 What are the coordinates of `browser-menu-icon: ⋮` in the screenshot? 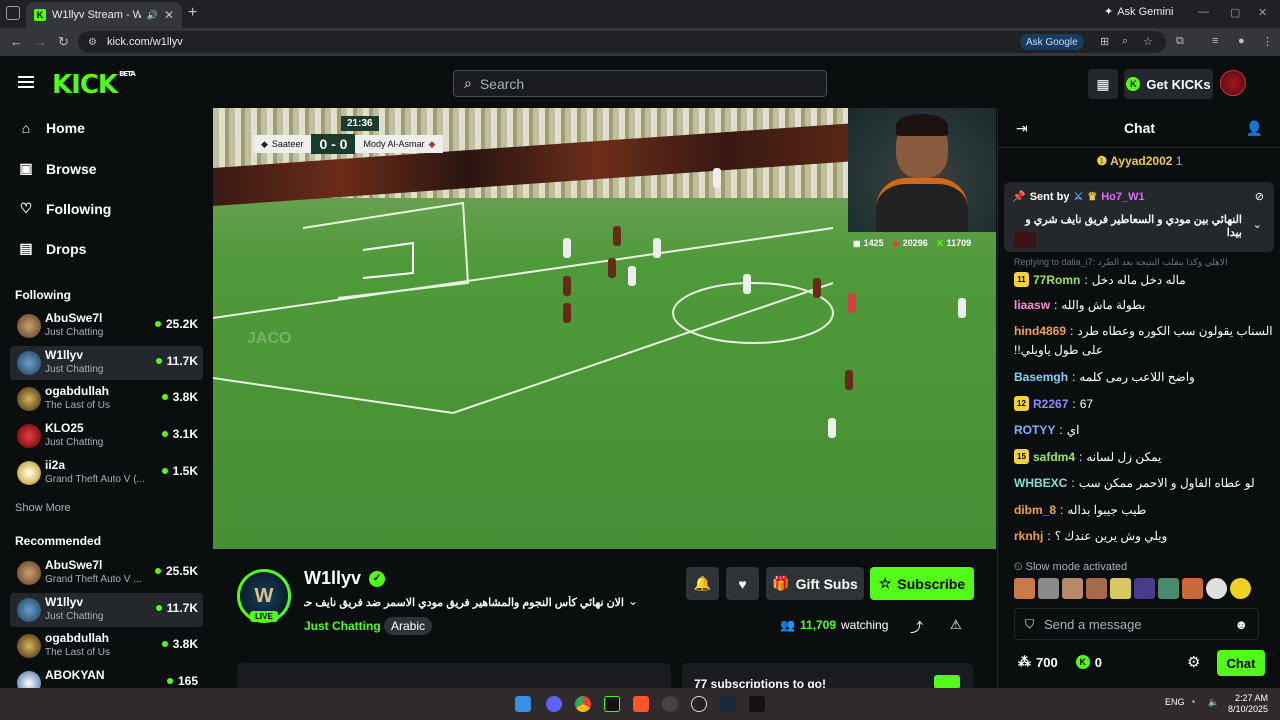 It's located at (1267, 41).